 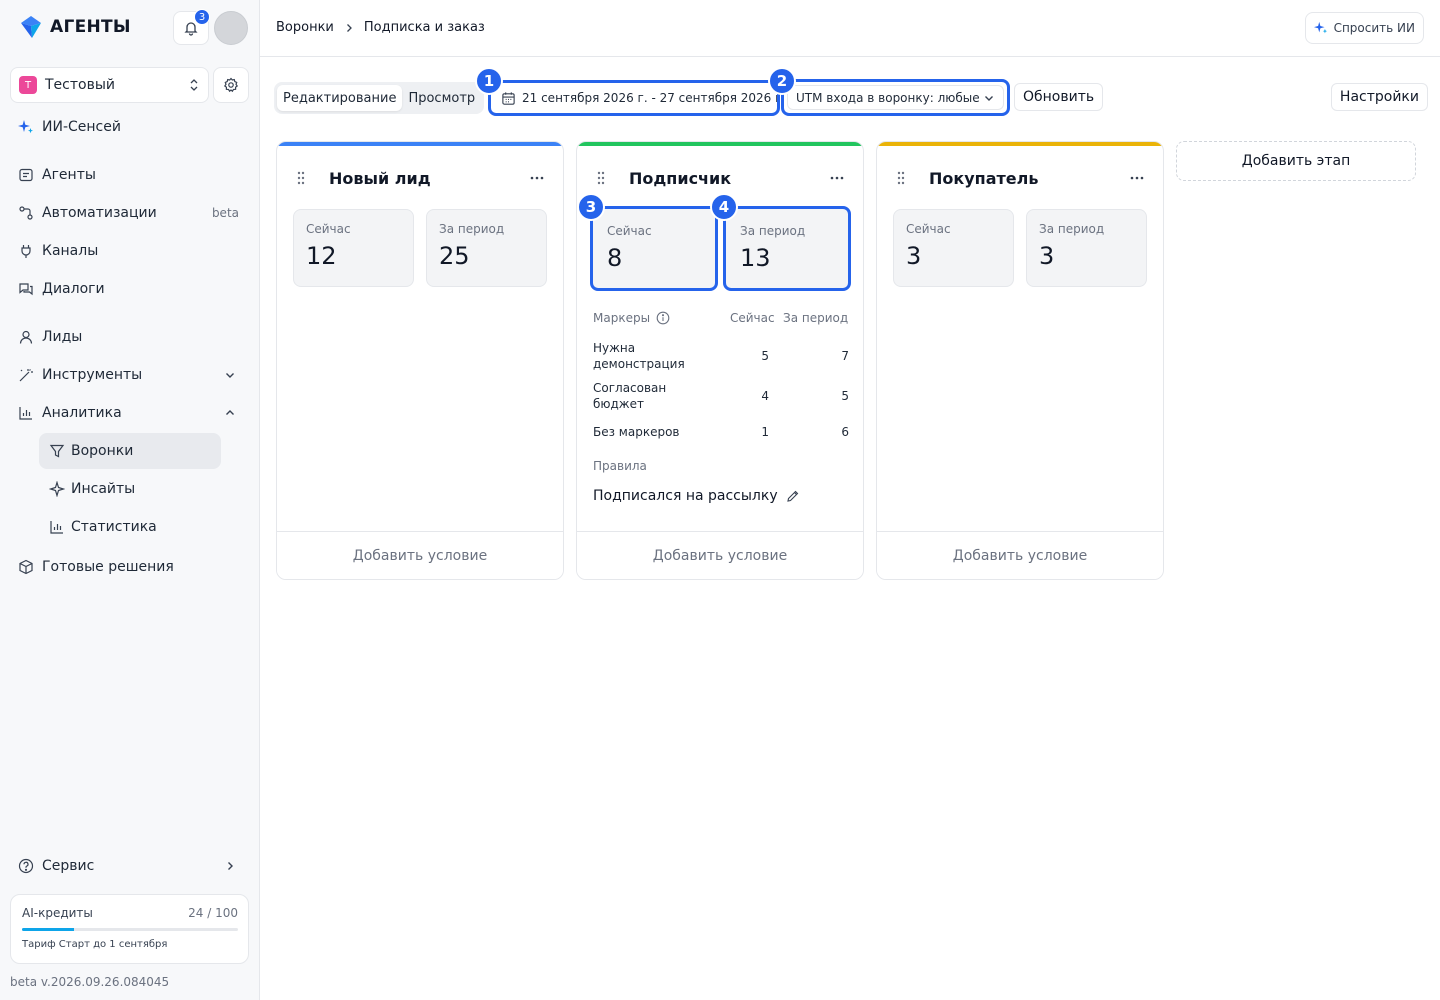 What do you see at coordinates (845, 396) in the screenshot?
I see `marker-period: 5` at bounding box center [845, 396].